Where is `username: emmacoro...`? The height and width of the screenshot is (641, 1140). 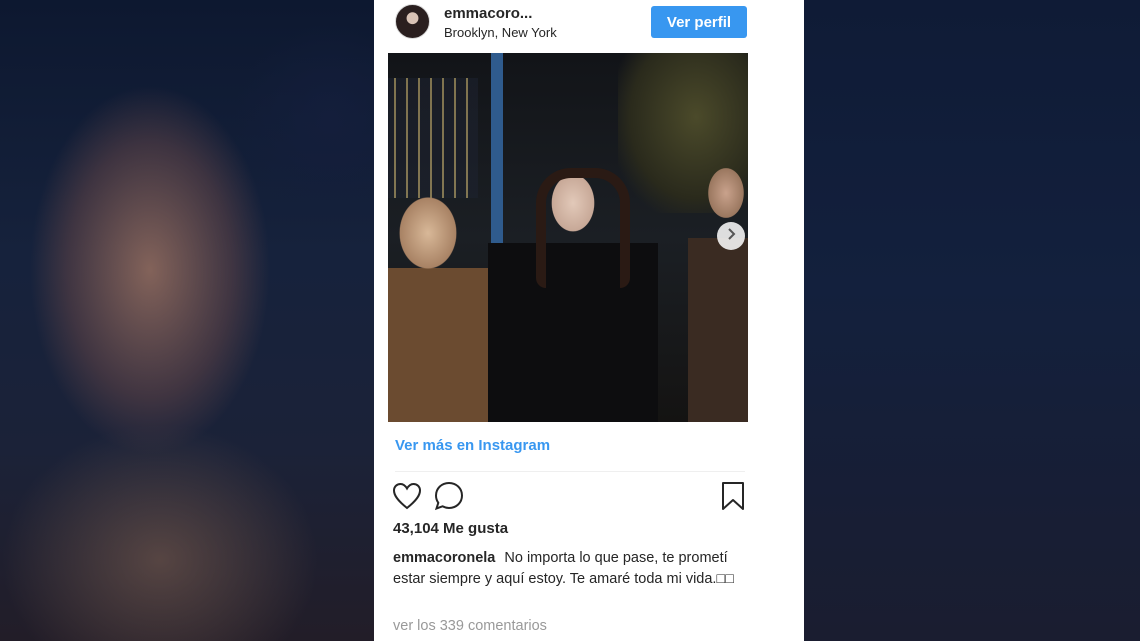
username: emmacoro... is located at coordinates (488, 13).